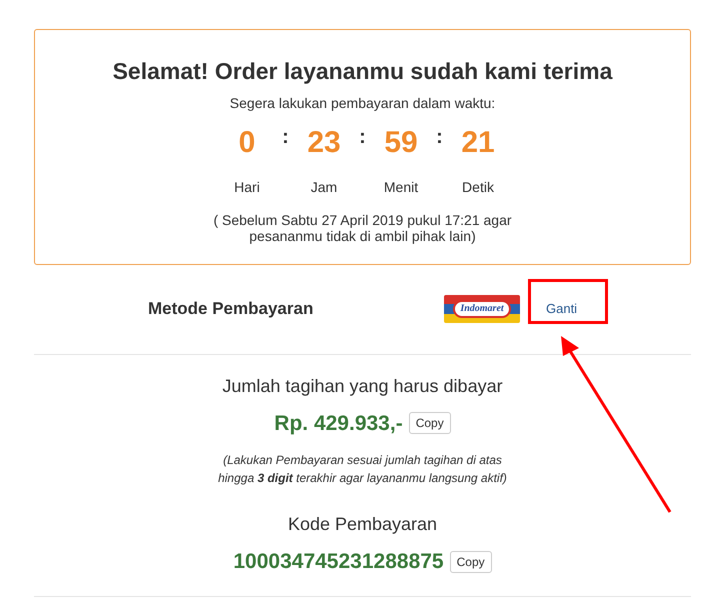 Image resolution: width=717 pixels, height=611 pixels. What do you see at coordinates (247, 142) in the screenshot?
I see `countdown-value: 0` at bounding box center [247, 142].